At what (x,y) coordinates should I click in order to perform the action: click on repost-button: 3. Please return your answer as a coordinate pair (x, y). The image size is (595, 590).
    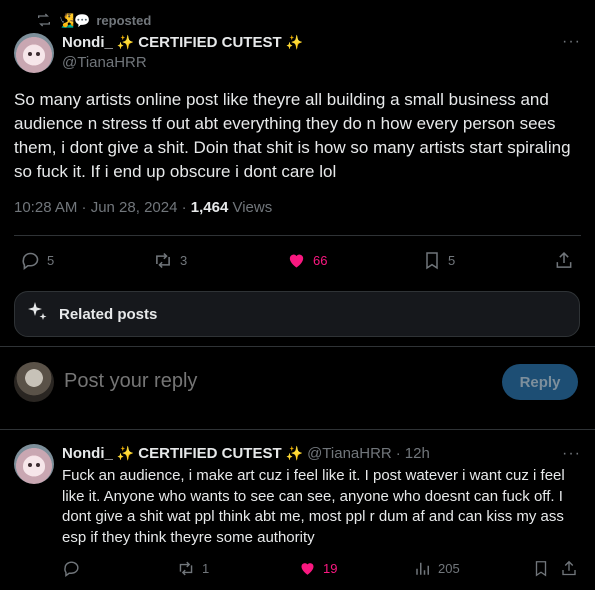
    Looking at the image, I should click on (169, 260).